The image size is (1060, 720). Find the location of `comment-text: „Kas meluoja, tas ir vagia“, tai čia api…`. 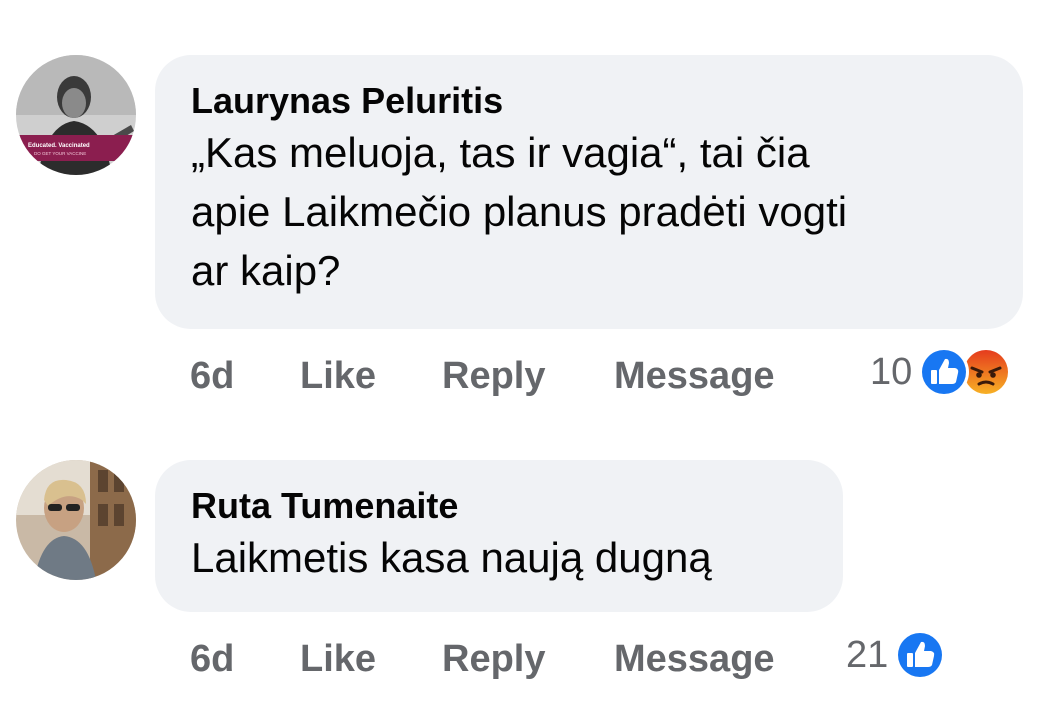

comment-text: „Kas meluoja, tas ir vagia“, tai čia api… is located at coordinates (519, 211).